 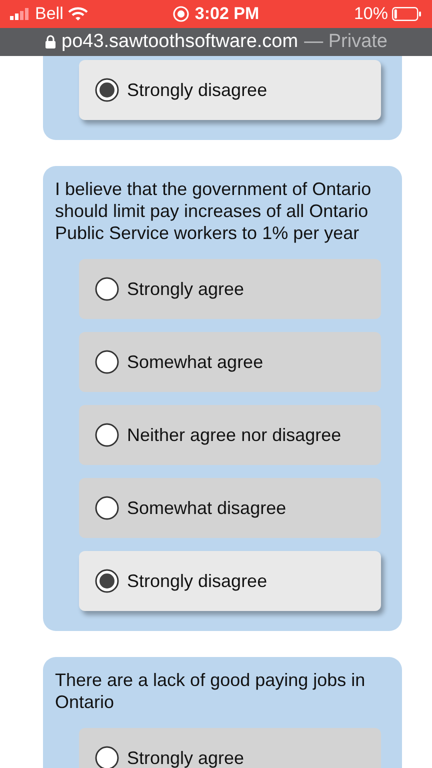 What do you see at coordinates (180, 42) in the screenshot?
I see `url-text: po43.sawtoothsoftware.com` at bounding box center [180, 42].